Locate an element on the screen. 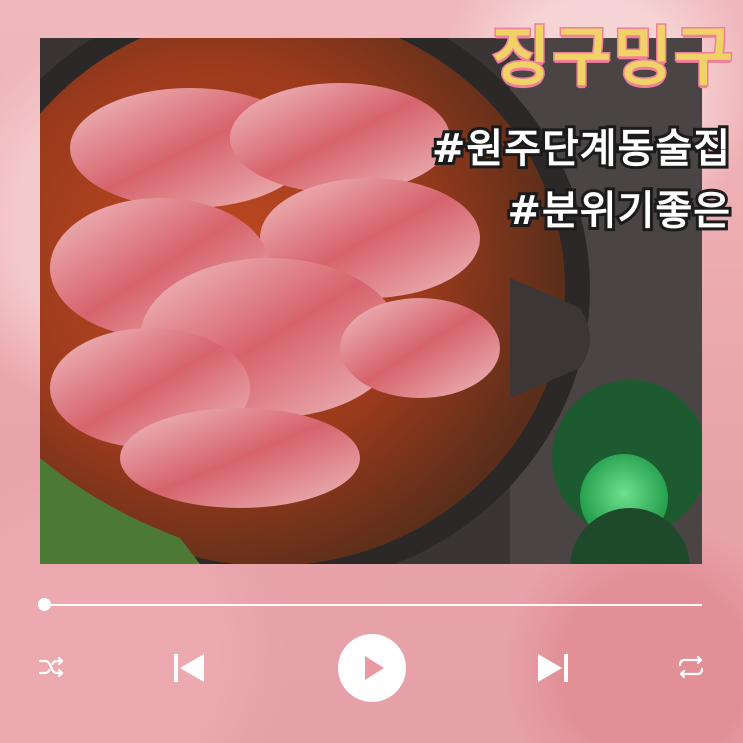 This screenshot has width=743, height=743. repeat-icon is located at coordinates (691, 667).